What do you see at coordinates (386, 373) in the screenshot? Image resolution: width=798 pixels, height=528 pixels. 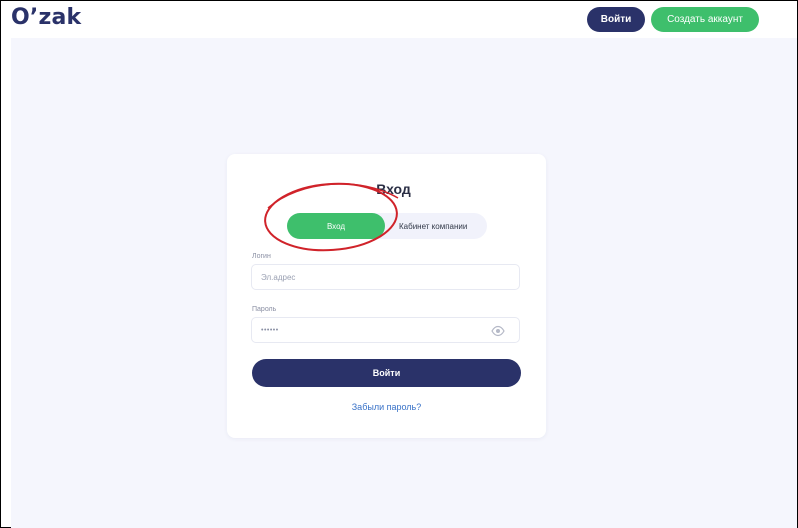 I see `submit-login-button: Войти` at bounding box center [386, 373].